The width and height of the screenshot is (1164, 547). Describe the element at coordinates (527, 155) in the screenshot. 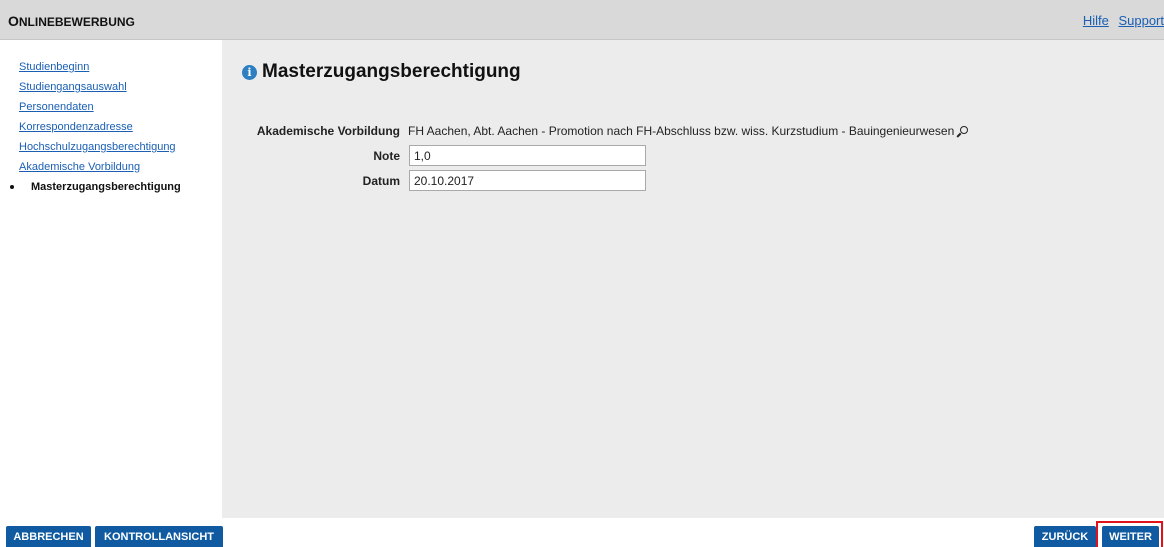

I see `note-input` at that location.